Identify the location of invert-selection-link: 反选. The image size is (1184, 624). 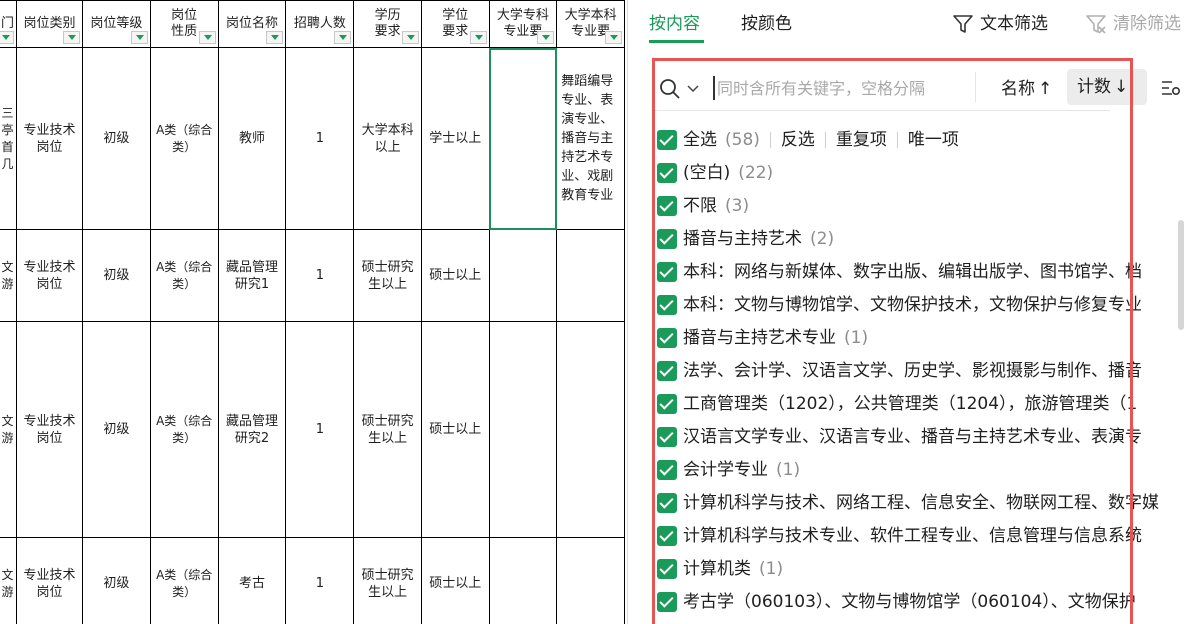
(798, 140).